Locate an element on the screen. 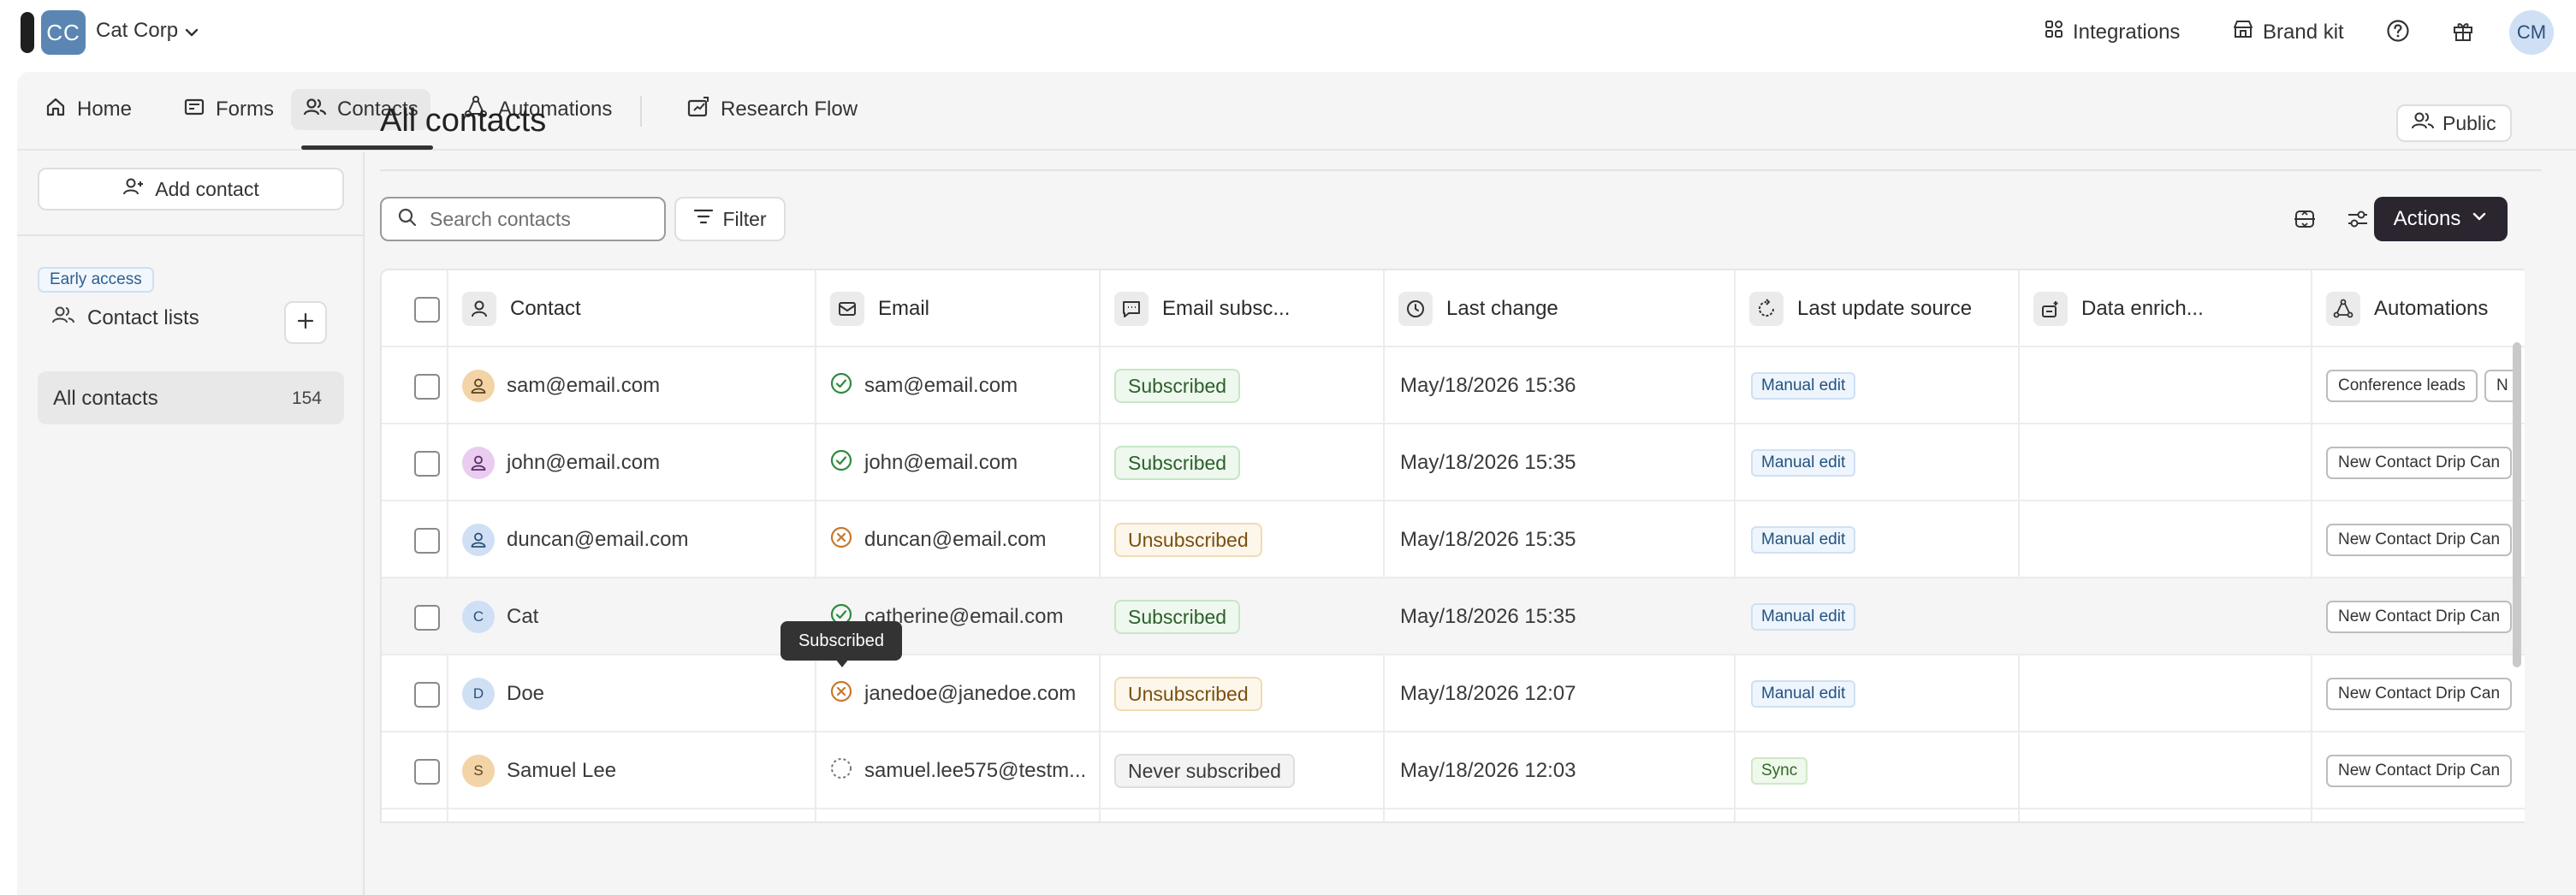 Image resolution: width=2576 pixels, height=895 pixels. integrations-link: Integrations is located at coordinates (2112, 32).